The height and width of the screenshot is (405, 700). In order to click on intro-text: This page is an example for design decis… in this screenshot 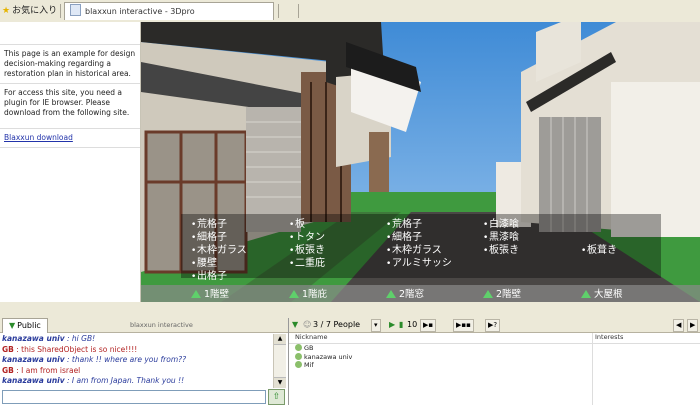, I will do `click(70, 63)`.